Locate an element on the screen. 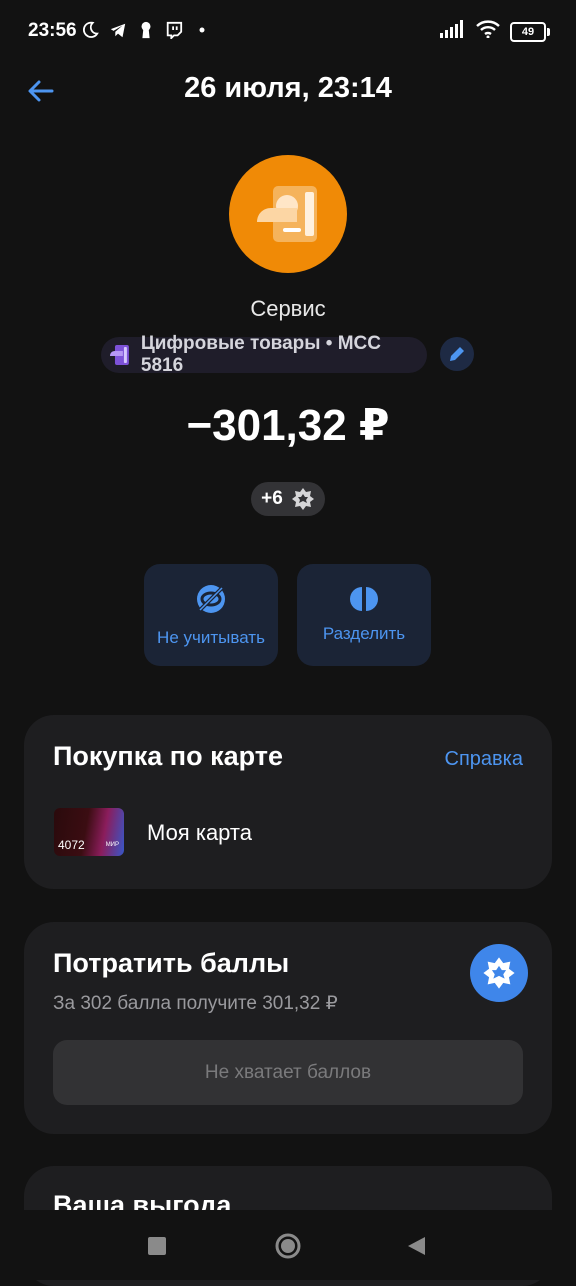  pencil-icon is located at coordinates (457, 354).